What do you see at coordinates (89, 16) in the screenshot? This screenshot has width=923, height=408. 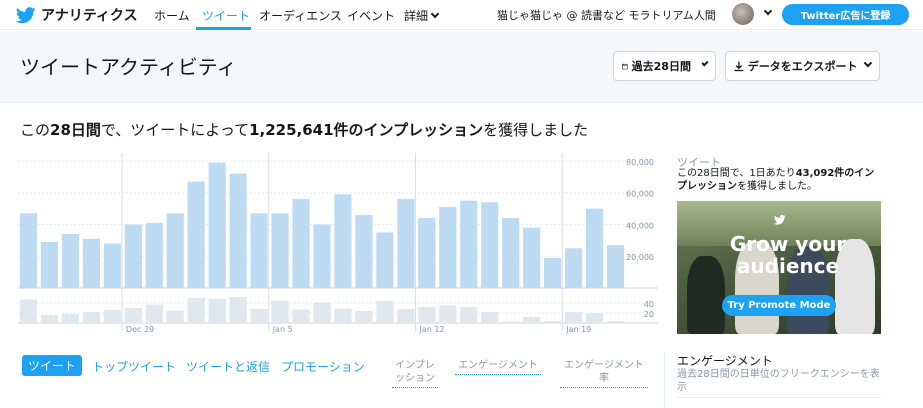 I see `logo-text: アナリティクス` at bounding box center [89, 16].